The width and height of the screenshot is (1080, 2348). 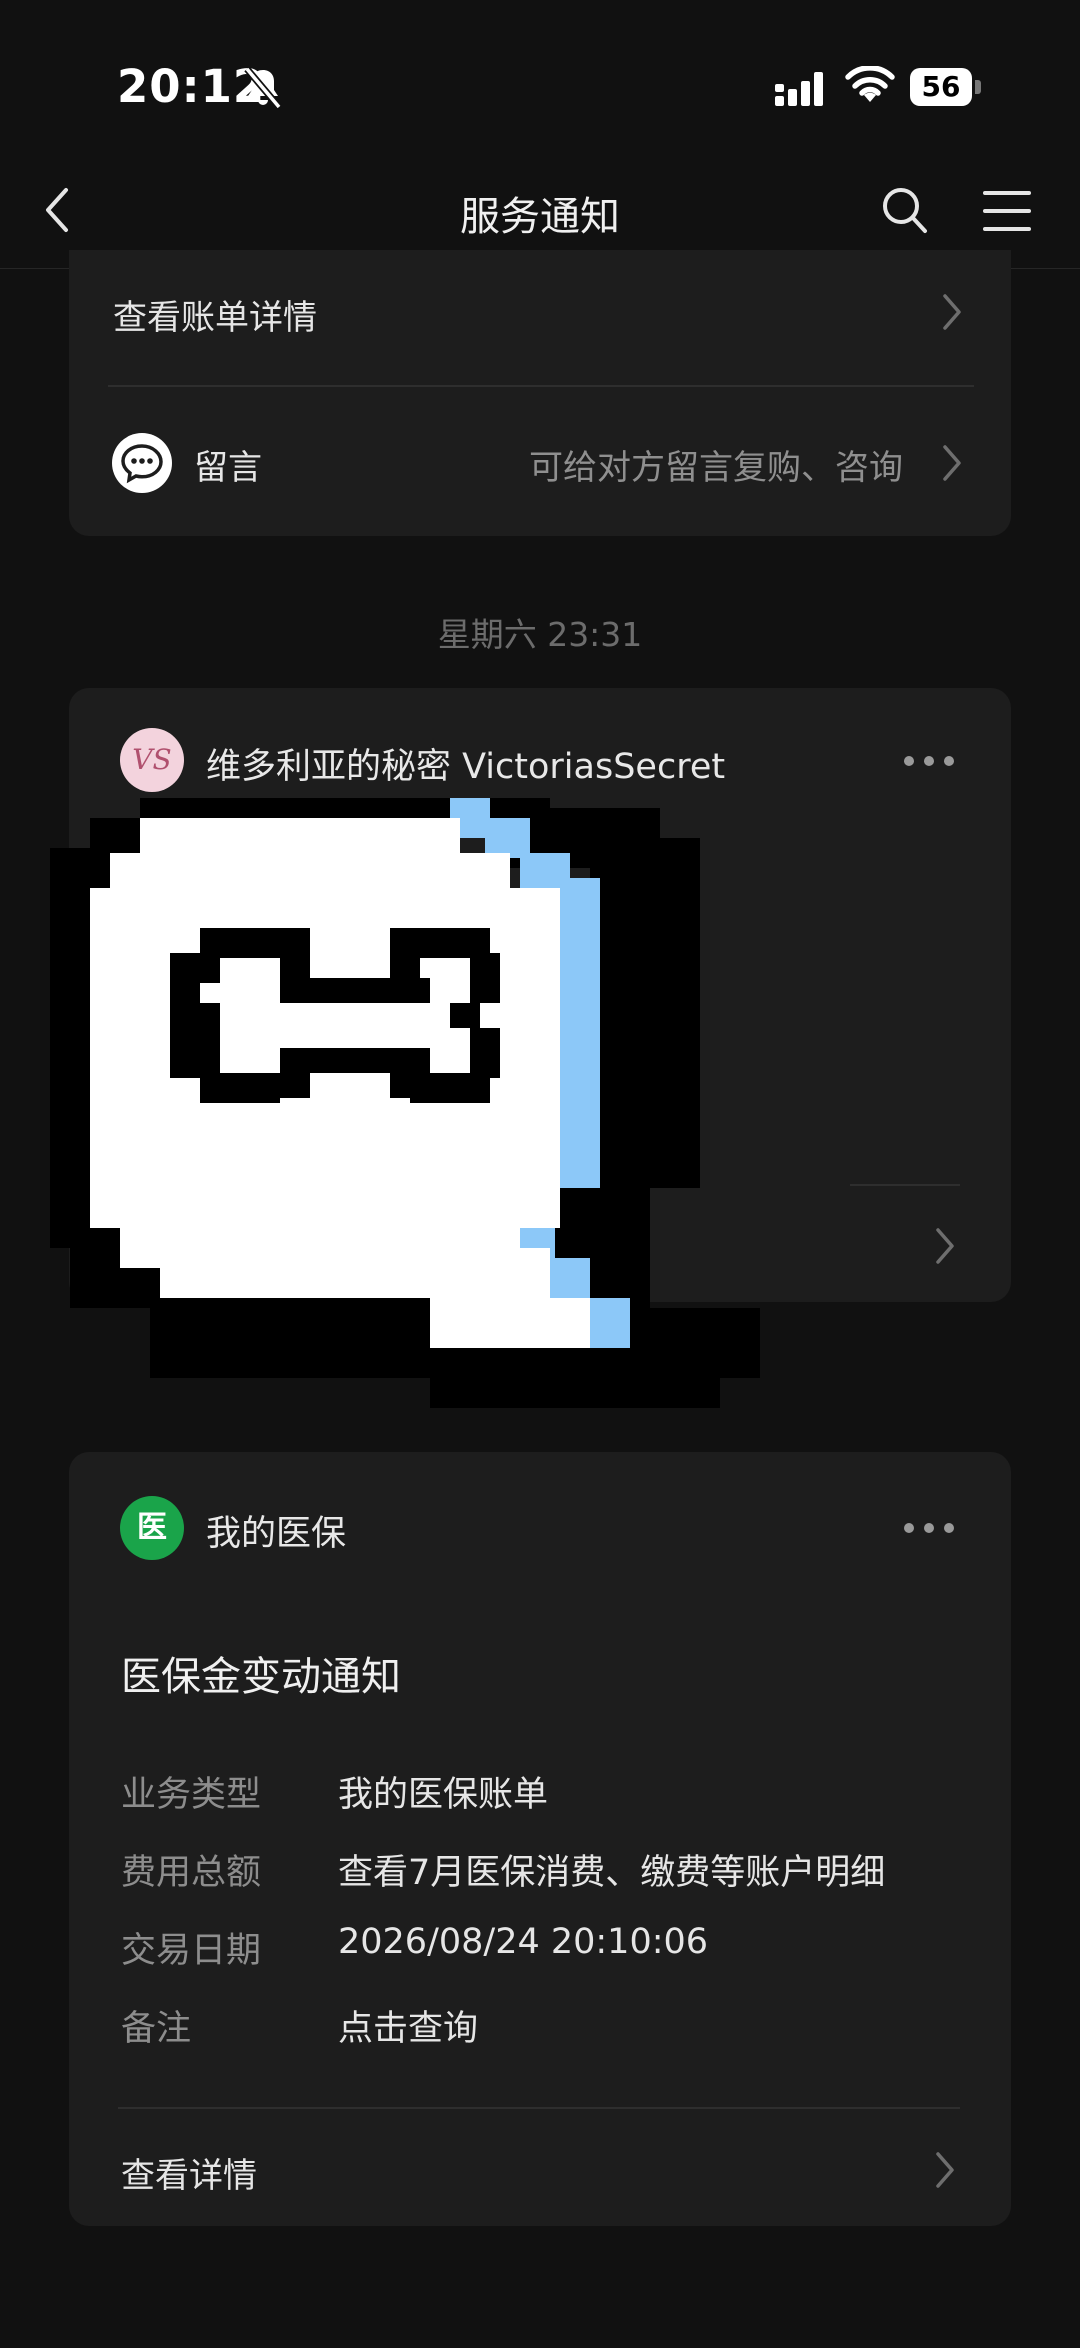 I want to click on field-value-note: 点击查询, so click(x=408, y=2029).